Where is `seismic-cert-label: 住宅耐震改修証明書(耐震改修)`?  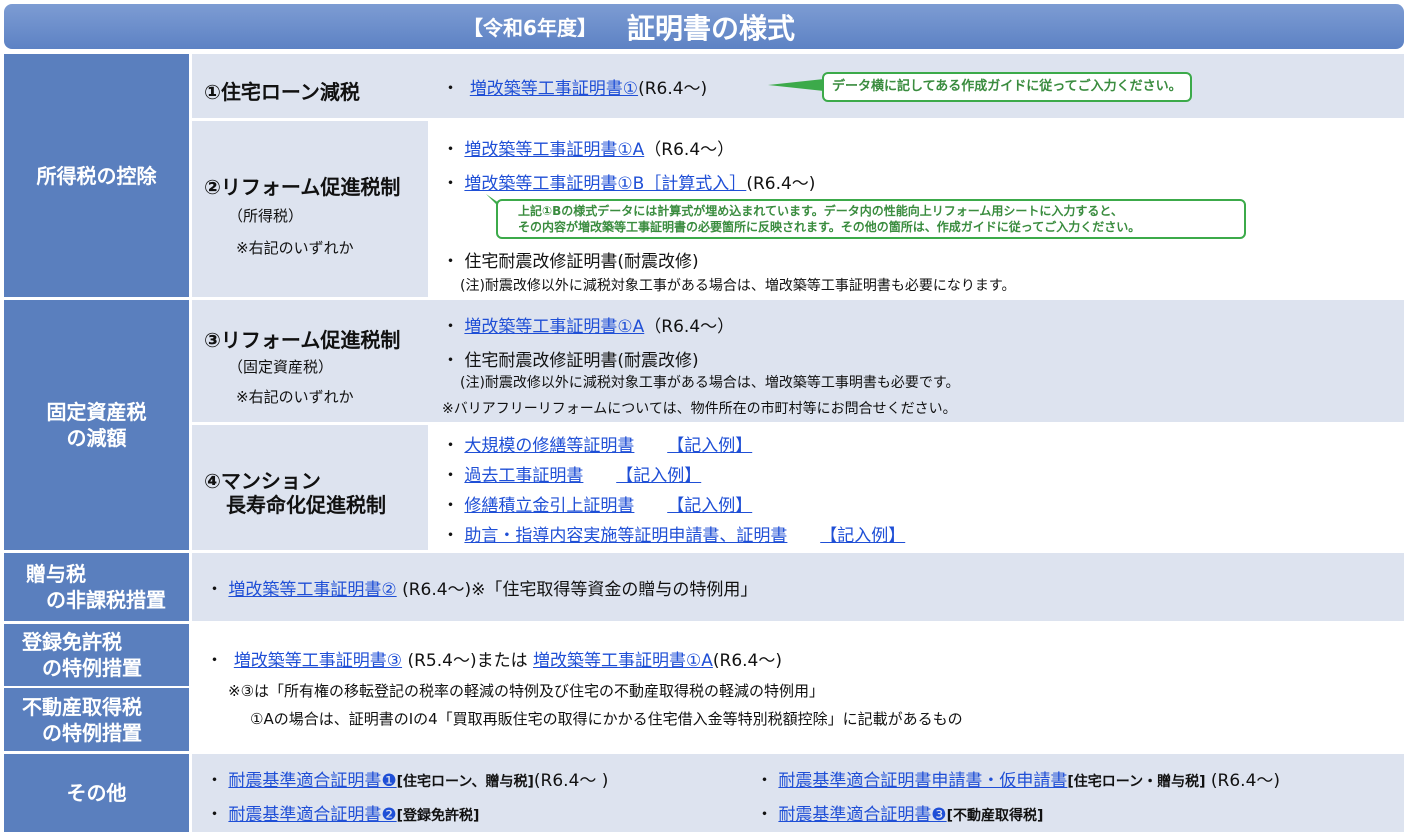 seismic-cert-label: 住宅耐震改修証明書(耐震改修) is located at coordinates (581, 262).